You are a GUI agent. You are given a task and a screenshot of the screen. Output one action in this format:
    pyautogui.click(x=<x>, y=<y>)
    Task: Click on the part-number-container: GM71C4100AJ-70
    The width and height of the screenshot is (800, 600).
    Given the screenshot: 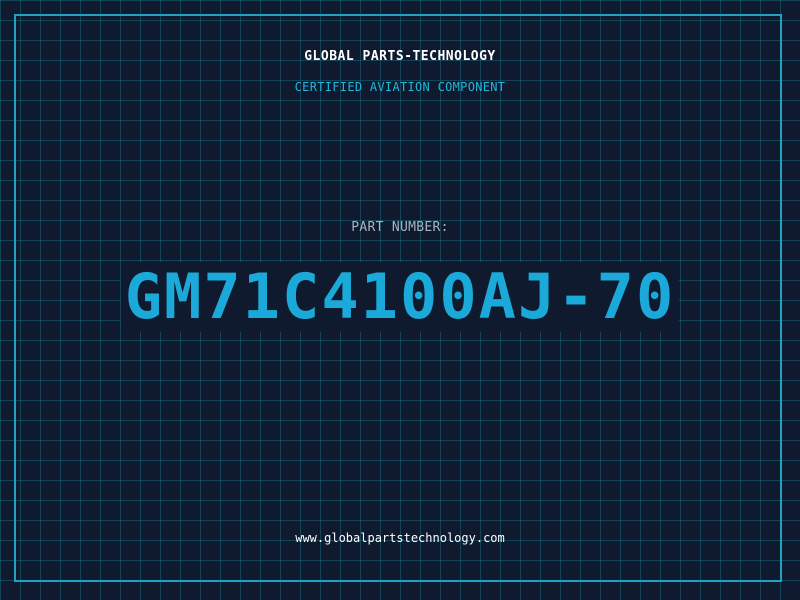 What is the action you would take?
    pyautogui.click(x=400, y=297)
    